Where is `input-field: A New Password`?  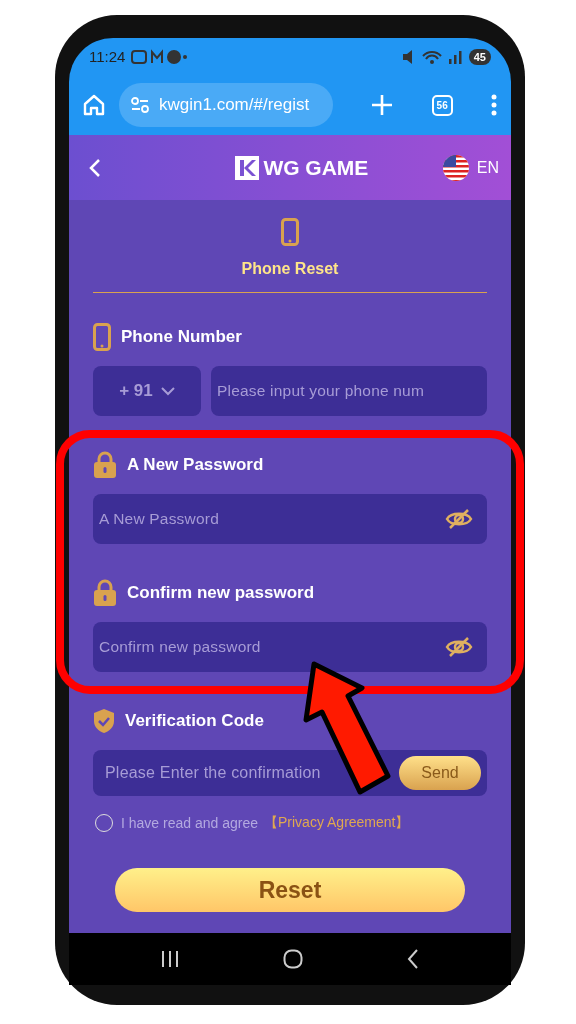
input-field: A New Password is located at coordinates (290, 519).